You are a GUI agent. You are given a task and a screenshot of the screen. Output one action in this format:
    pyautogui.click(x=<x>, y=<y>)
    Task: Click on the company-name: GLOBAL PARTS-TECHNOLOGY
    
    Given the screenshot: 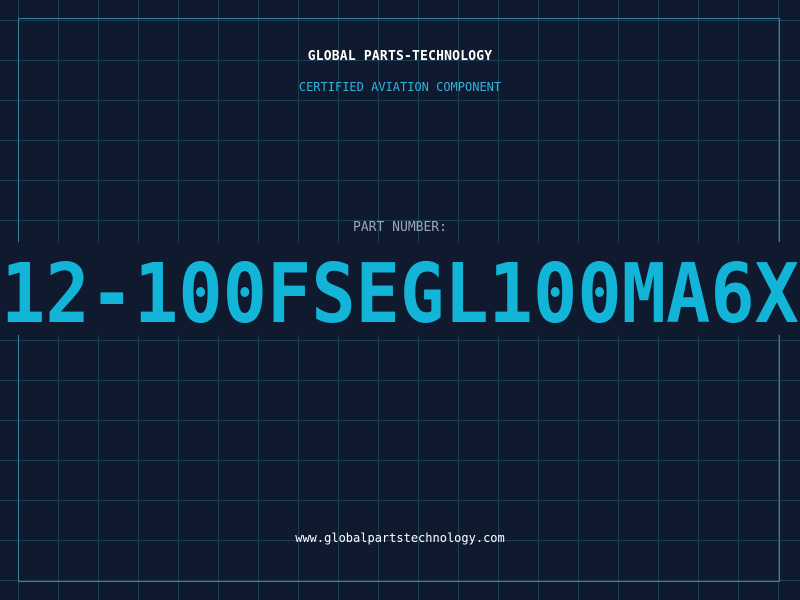 What is the action you would take?
    pyautogui.click(x=400, y=56)
    